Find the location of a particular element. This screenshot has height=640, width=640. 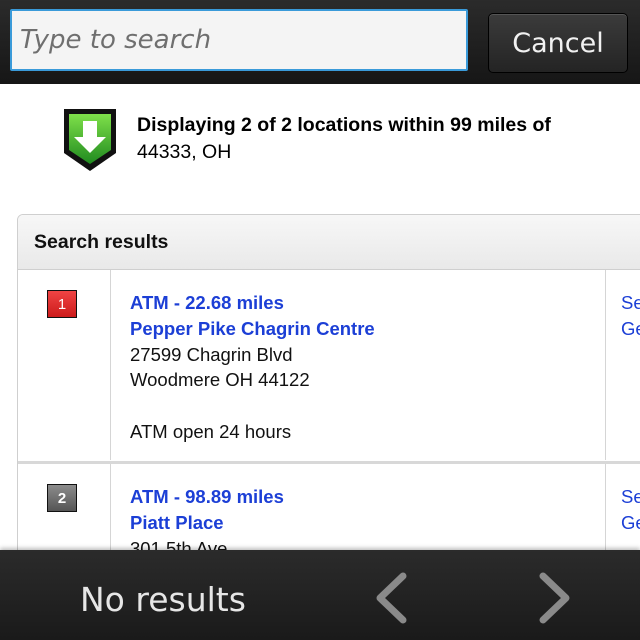

result-number-cell: 1 is located at coordinates (64, 365).